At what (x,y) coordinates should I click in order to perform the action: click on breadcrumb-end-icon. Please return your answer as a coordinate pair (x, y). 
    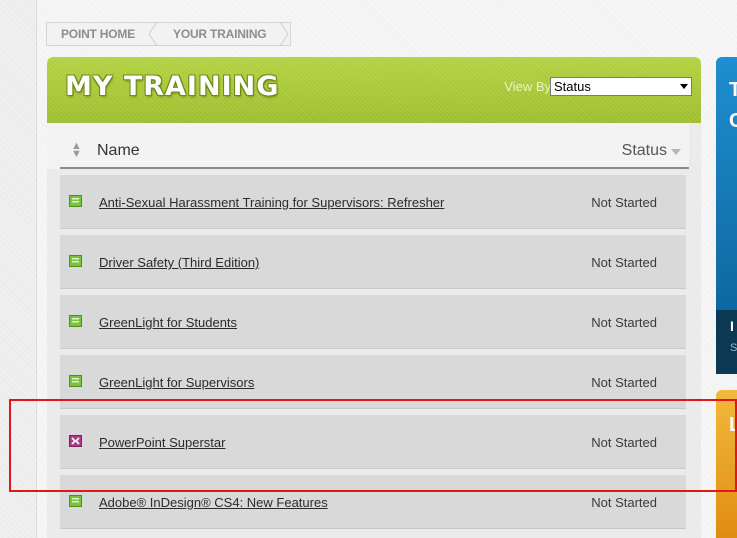
    Looking at the image, I should click on (284, 34).